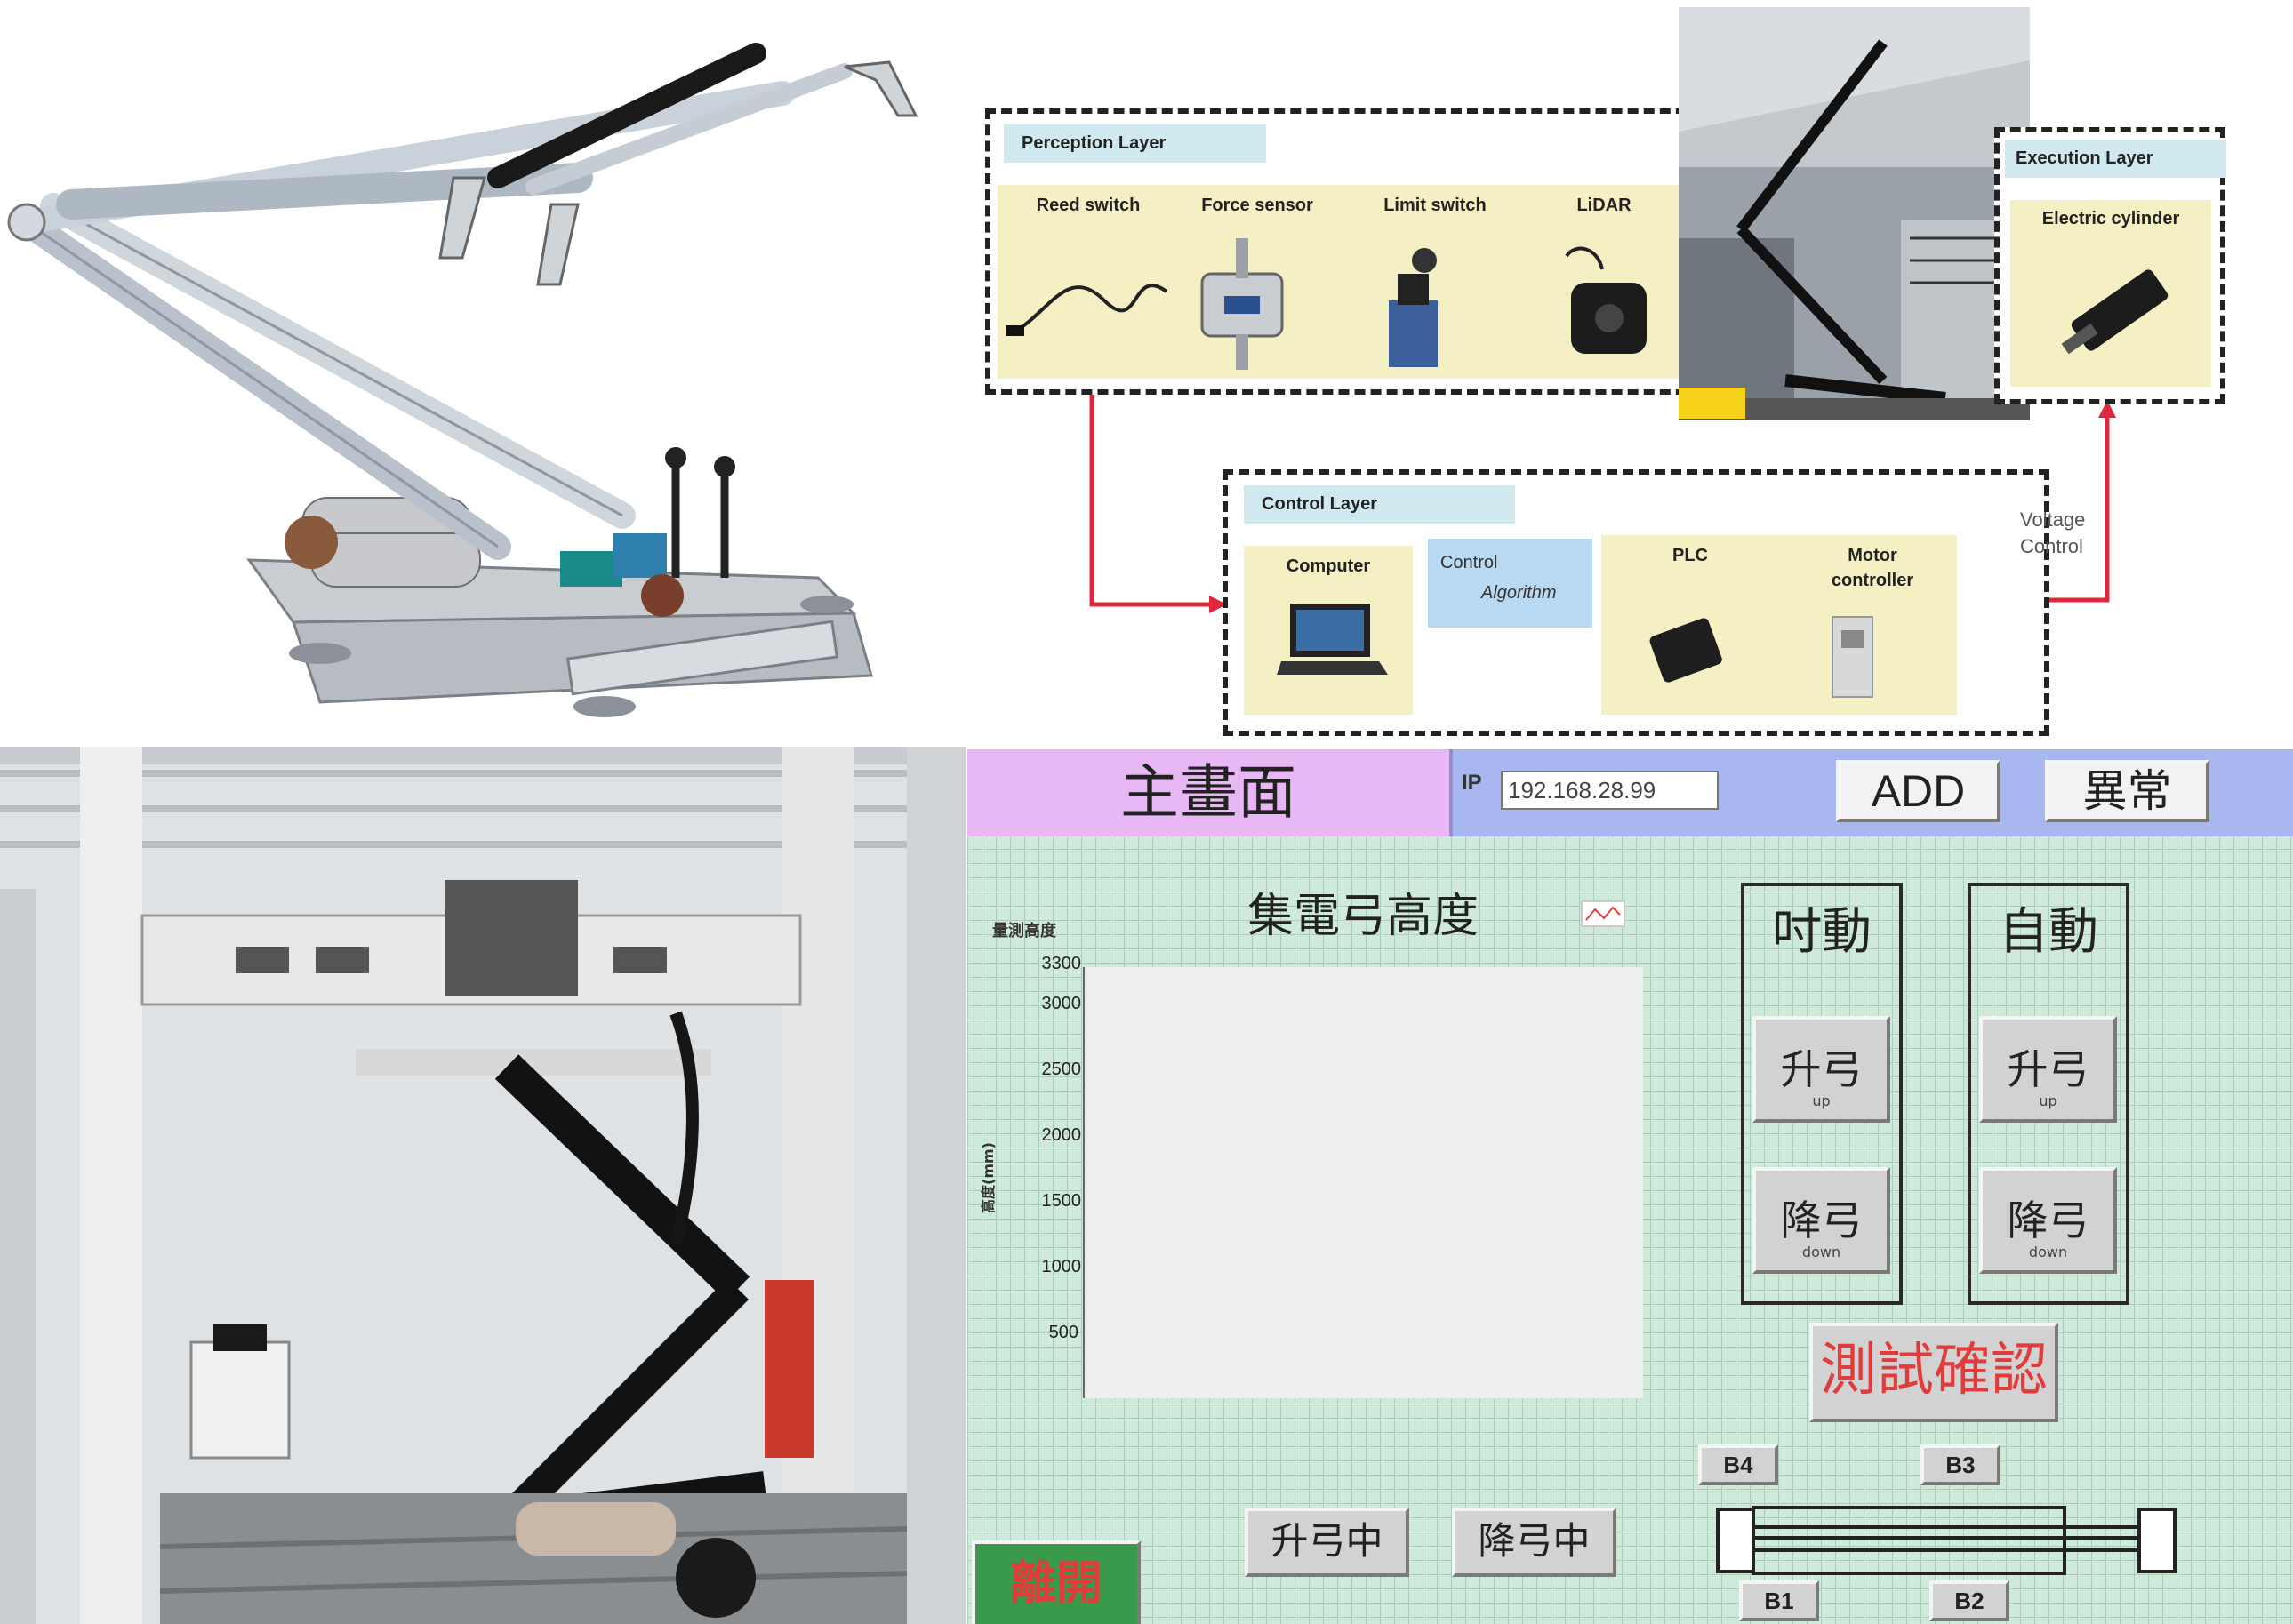 The image size is (2293, 1624). I want to click on force-sensor-label: Force sensor, so click(1257, 205).